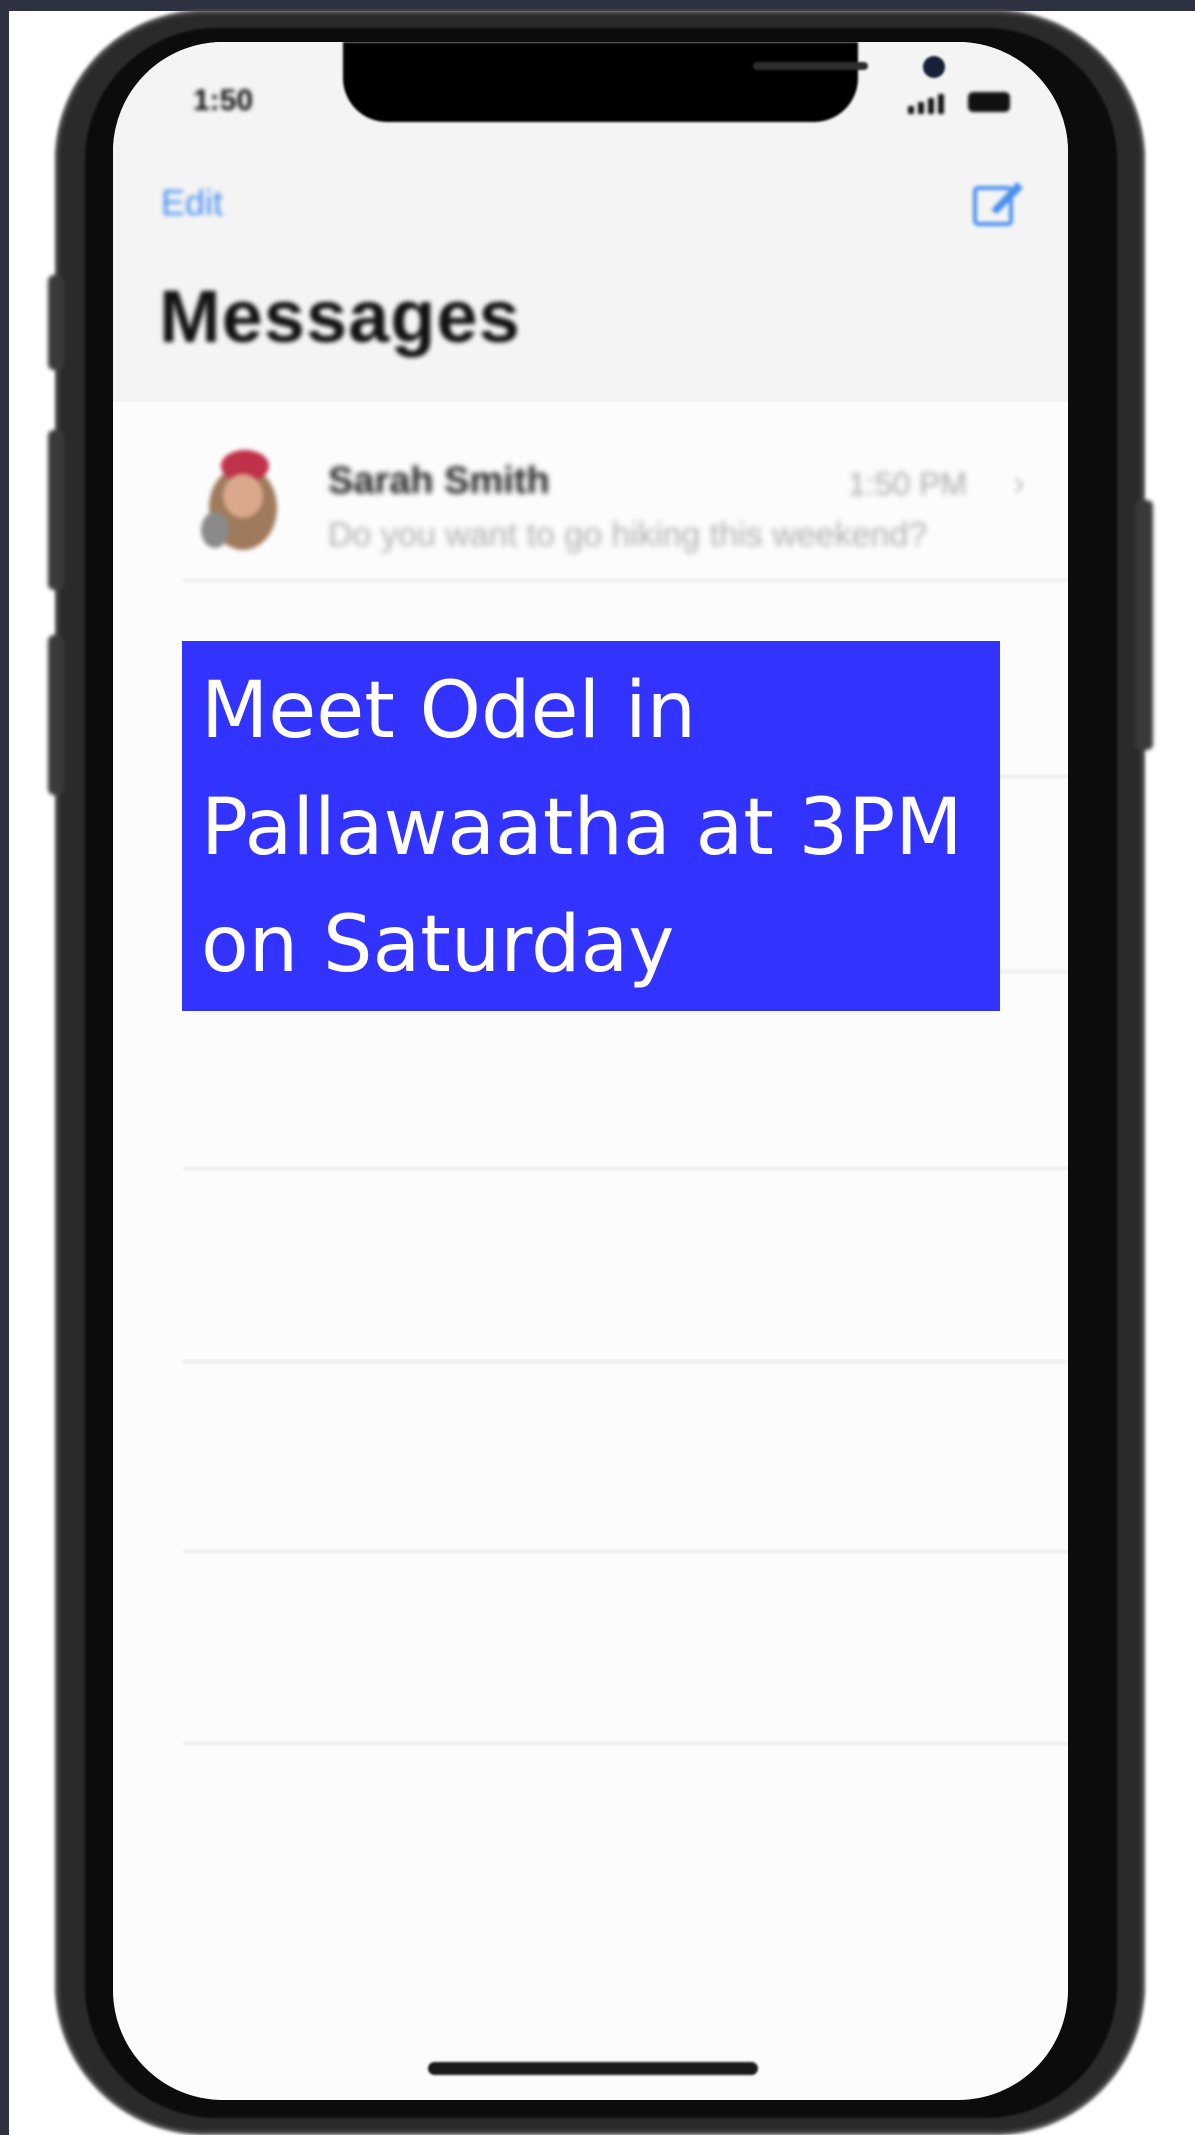  What do you see at coordinates (56, 322) in the screenshot?
I see `silent-switch` at bounding box center [56, 322].